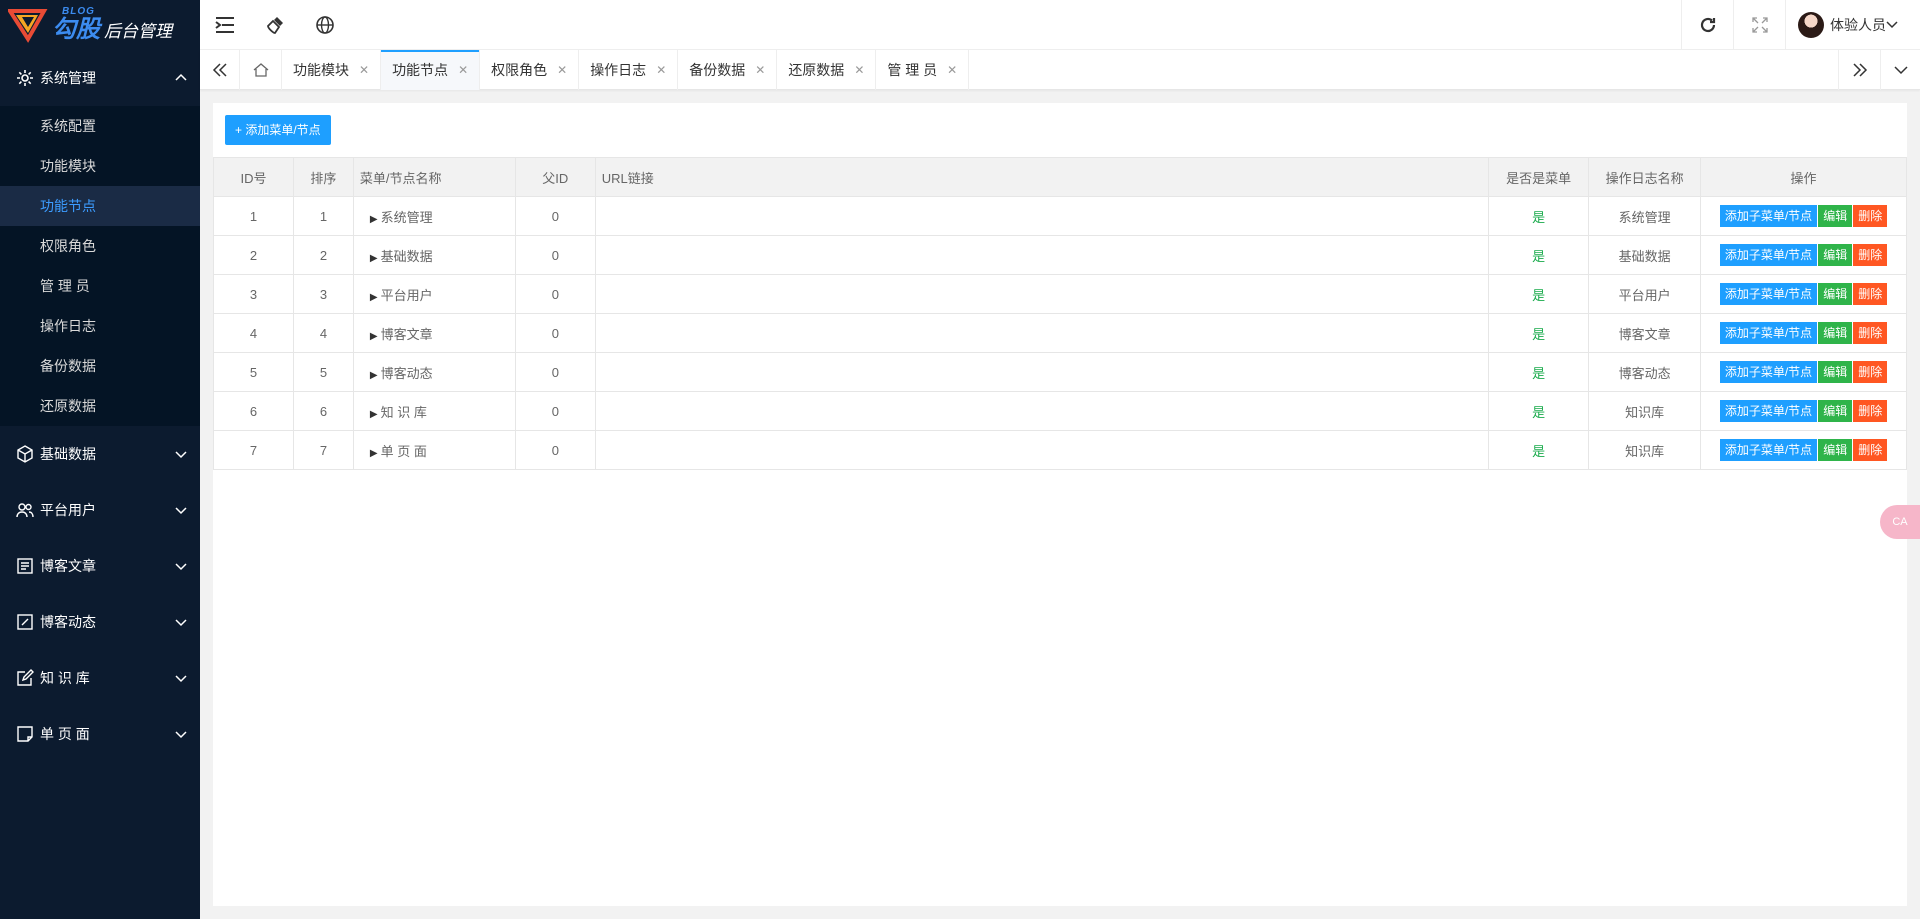  I want to click on tabs-dropdown-icon, so click(1900, 70).